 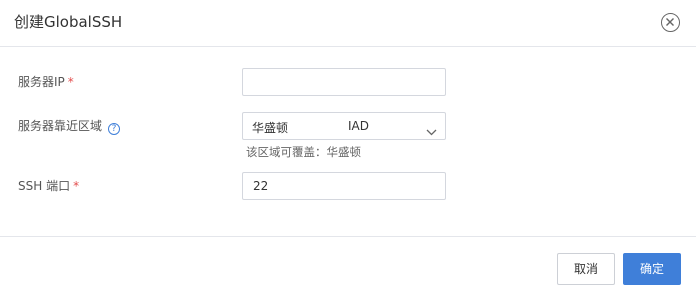 What do you see at coordinates (670, 22) in the screenshot?
I see `close-icon` at bounding box center [670, 22].